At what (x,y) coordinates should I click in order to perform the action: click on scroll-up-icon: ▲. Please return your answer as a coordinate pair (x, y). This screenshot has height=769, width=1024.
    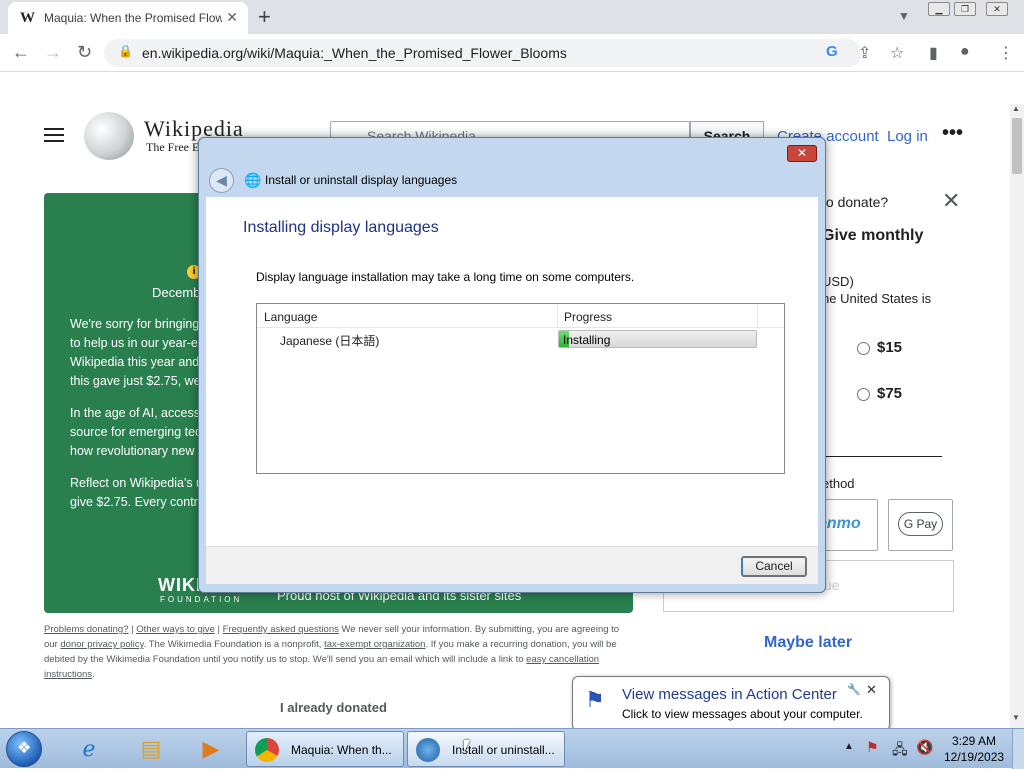
    Looking at the image, I should click on (1016, 108).